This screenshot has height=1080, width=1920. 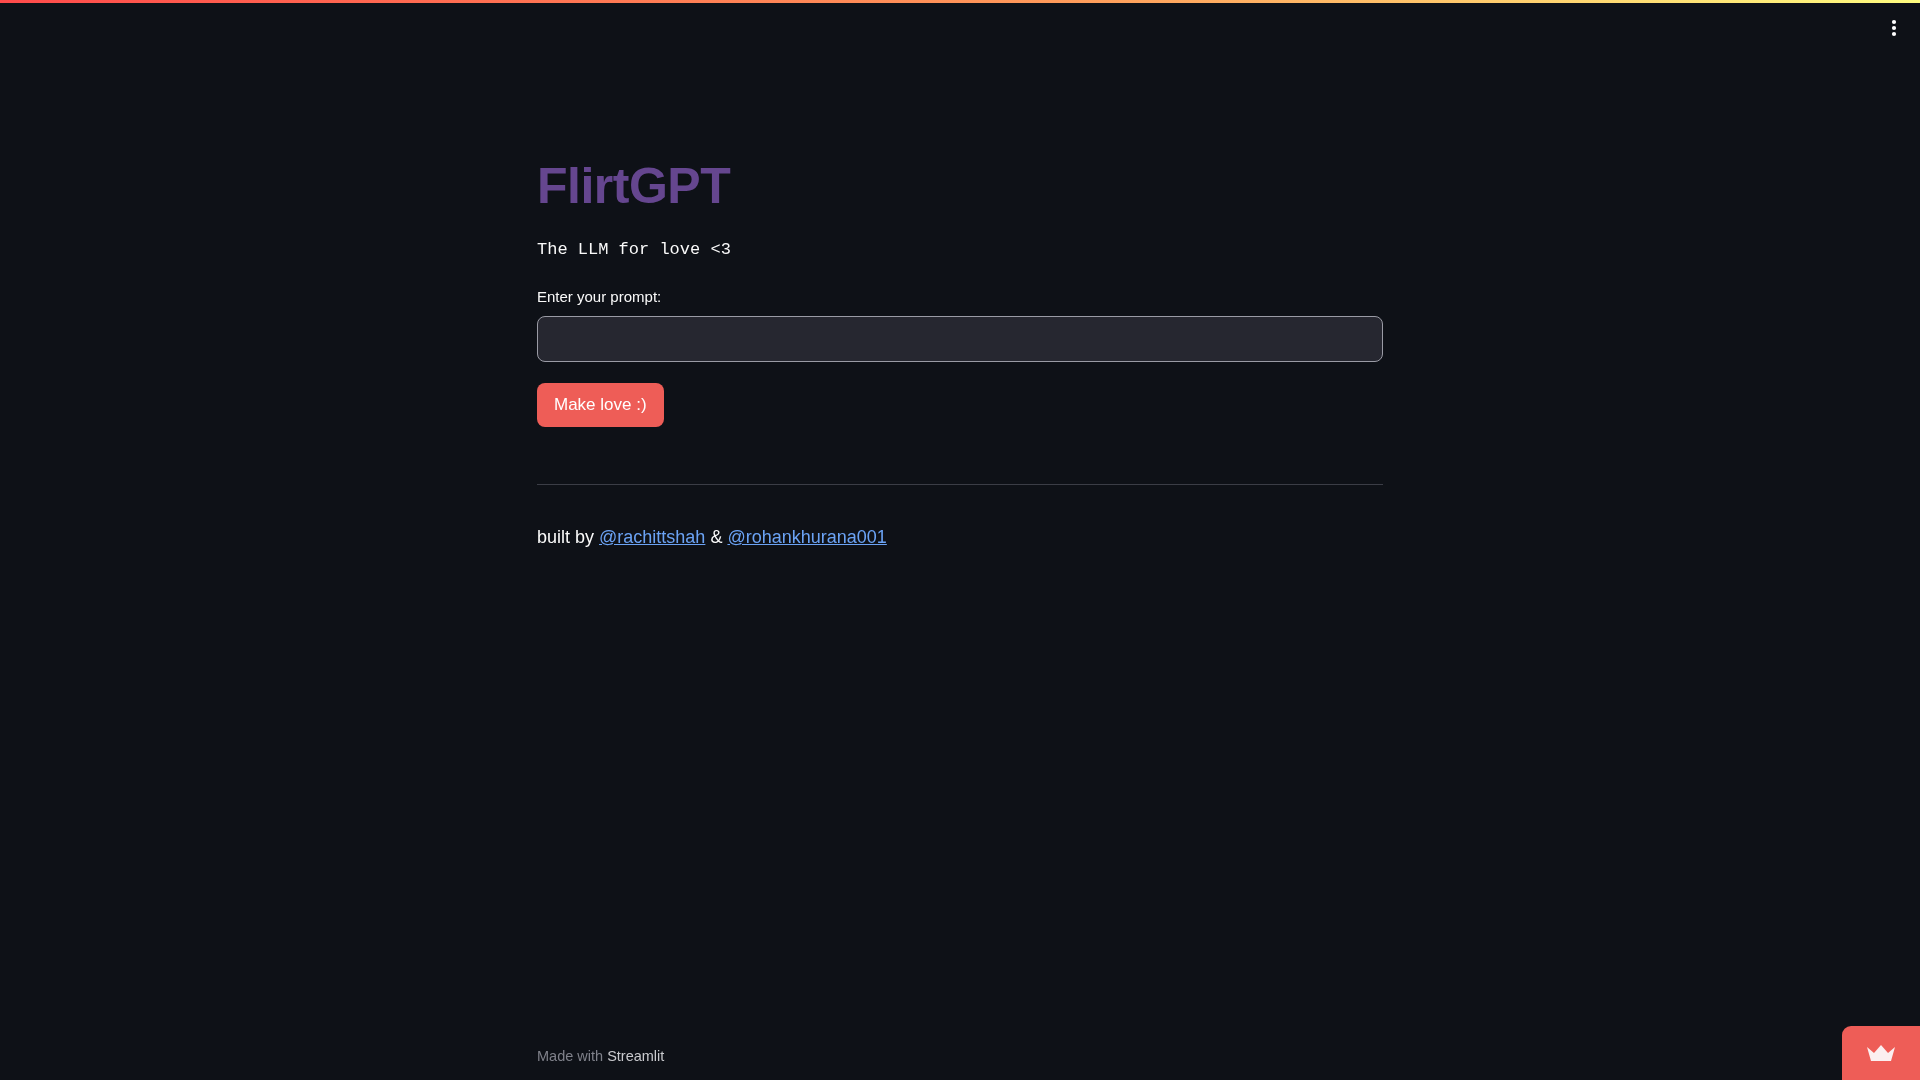 I want to click on author-link: @rachittshah, so click(x=652, y=537).